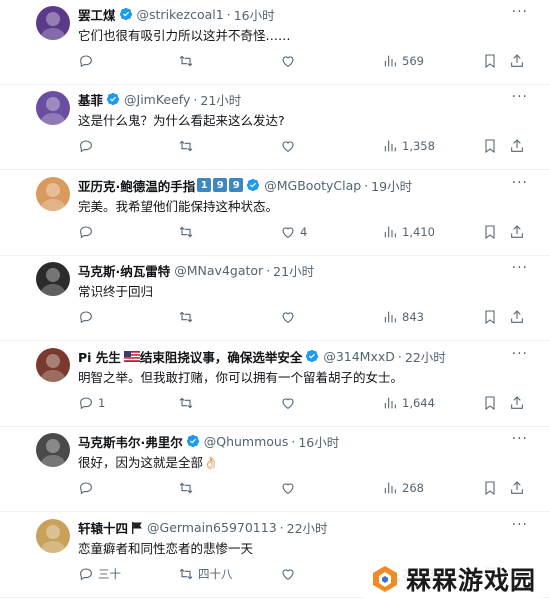  I want to click on view-count: 268, so click(413, 488).